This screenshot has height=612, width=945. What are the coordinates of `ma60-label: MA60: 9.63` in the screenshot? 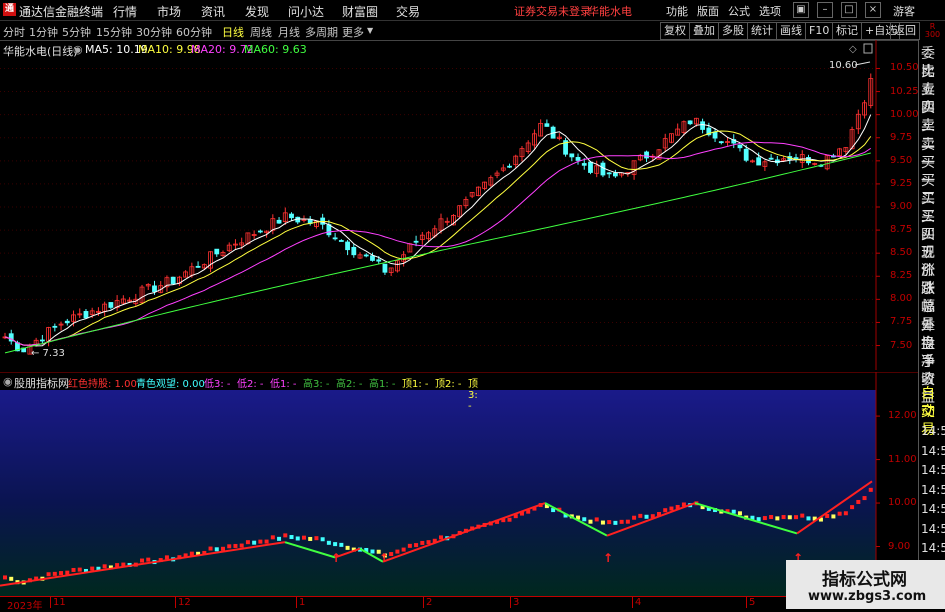 It's located at (275, 49).